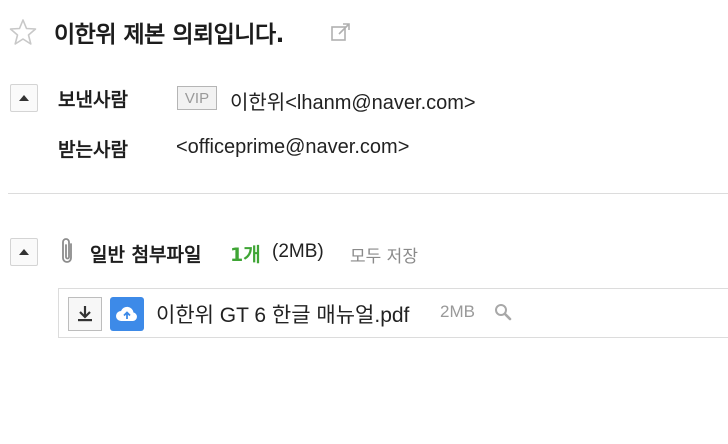 The image size is (728, 444). I want to click on preview-magnifier-icon, so click(503, 312).